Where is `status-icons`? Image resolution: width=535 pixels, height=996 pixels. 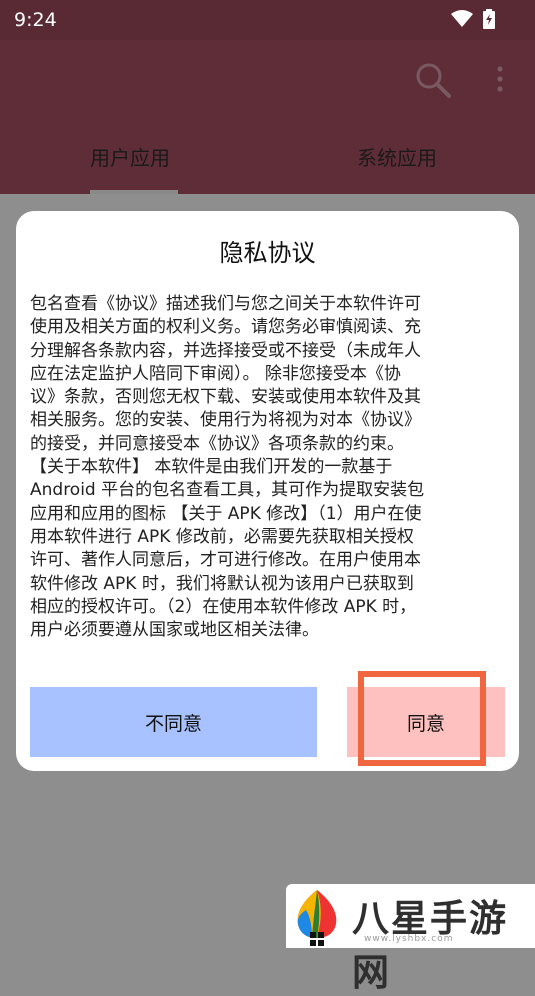
status-icons is located at coordinates (473, 19).